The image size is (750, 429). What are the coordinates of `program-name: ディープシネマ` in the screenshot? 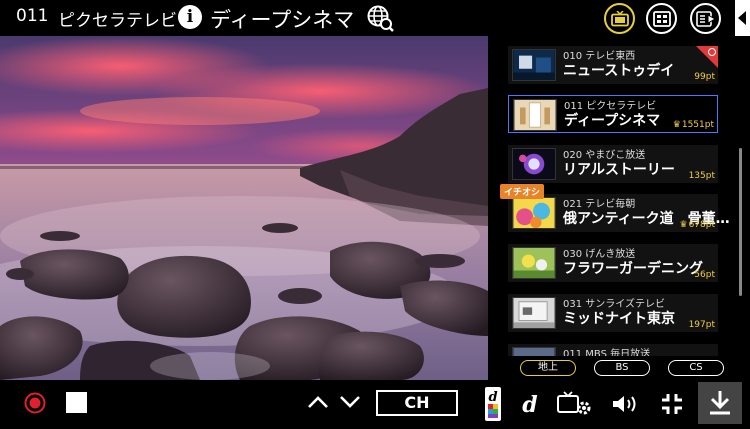 It's located at (612, 121).